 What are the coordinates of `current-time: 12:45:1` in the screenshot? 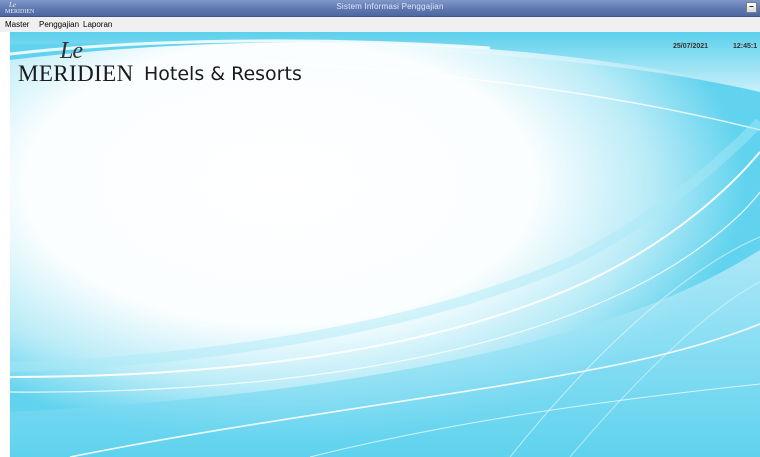 It's located at (745, 46).